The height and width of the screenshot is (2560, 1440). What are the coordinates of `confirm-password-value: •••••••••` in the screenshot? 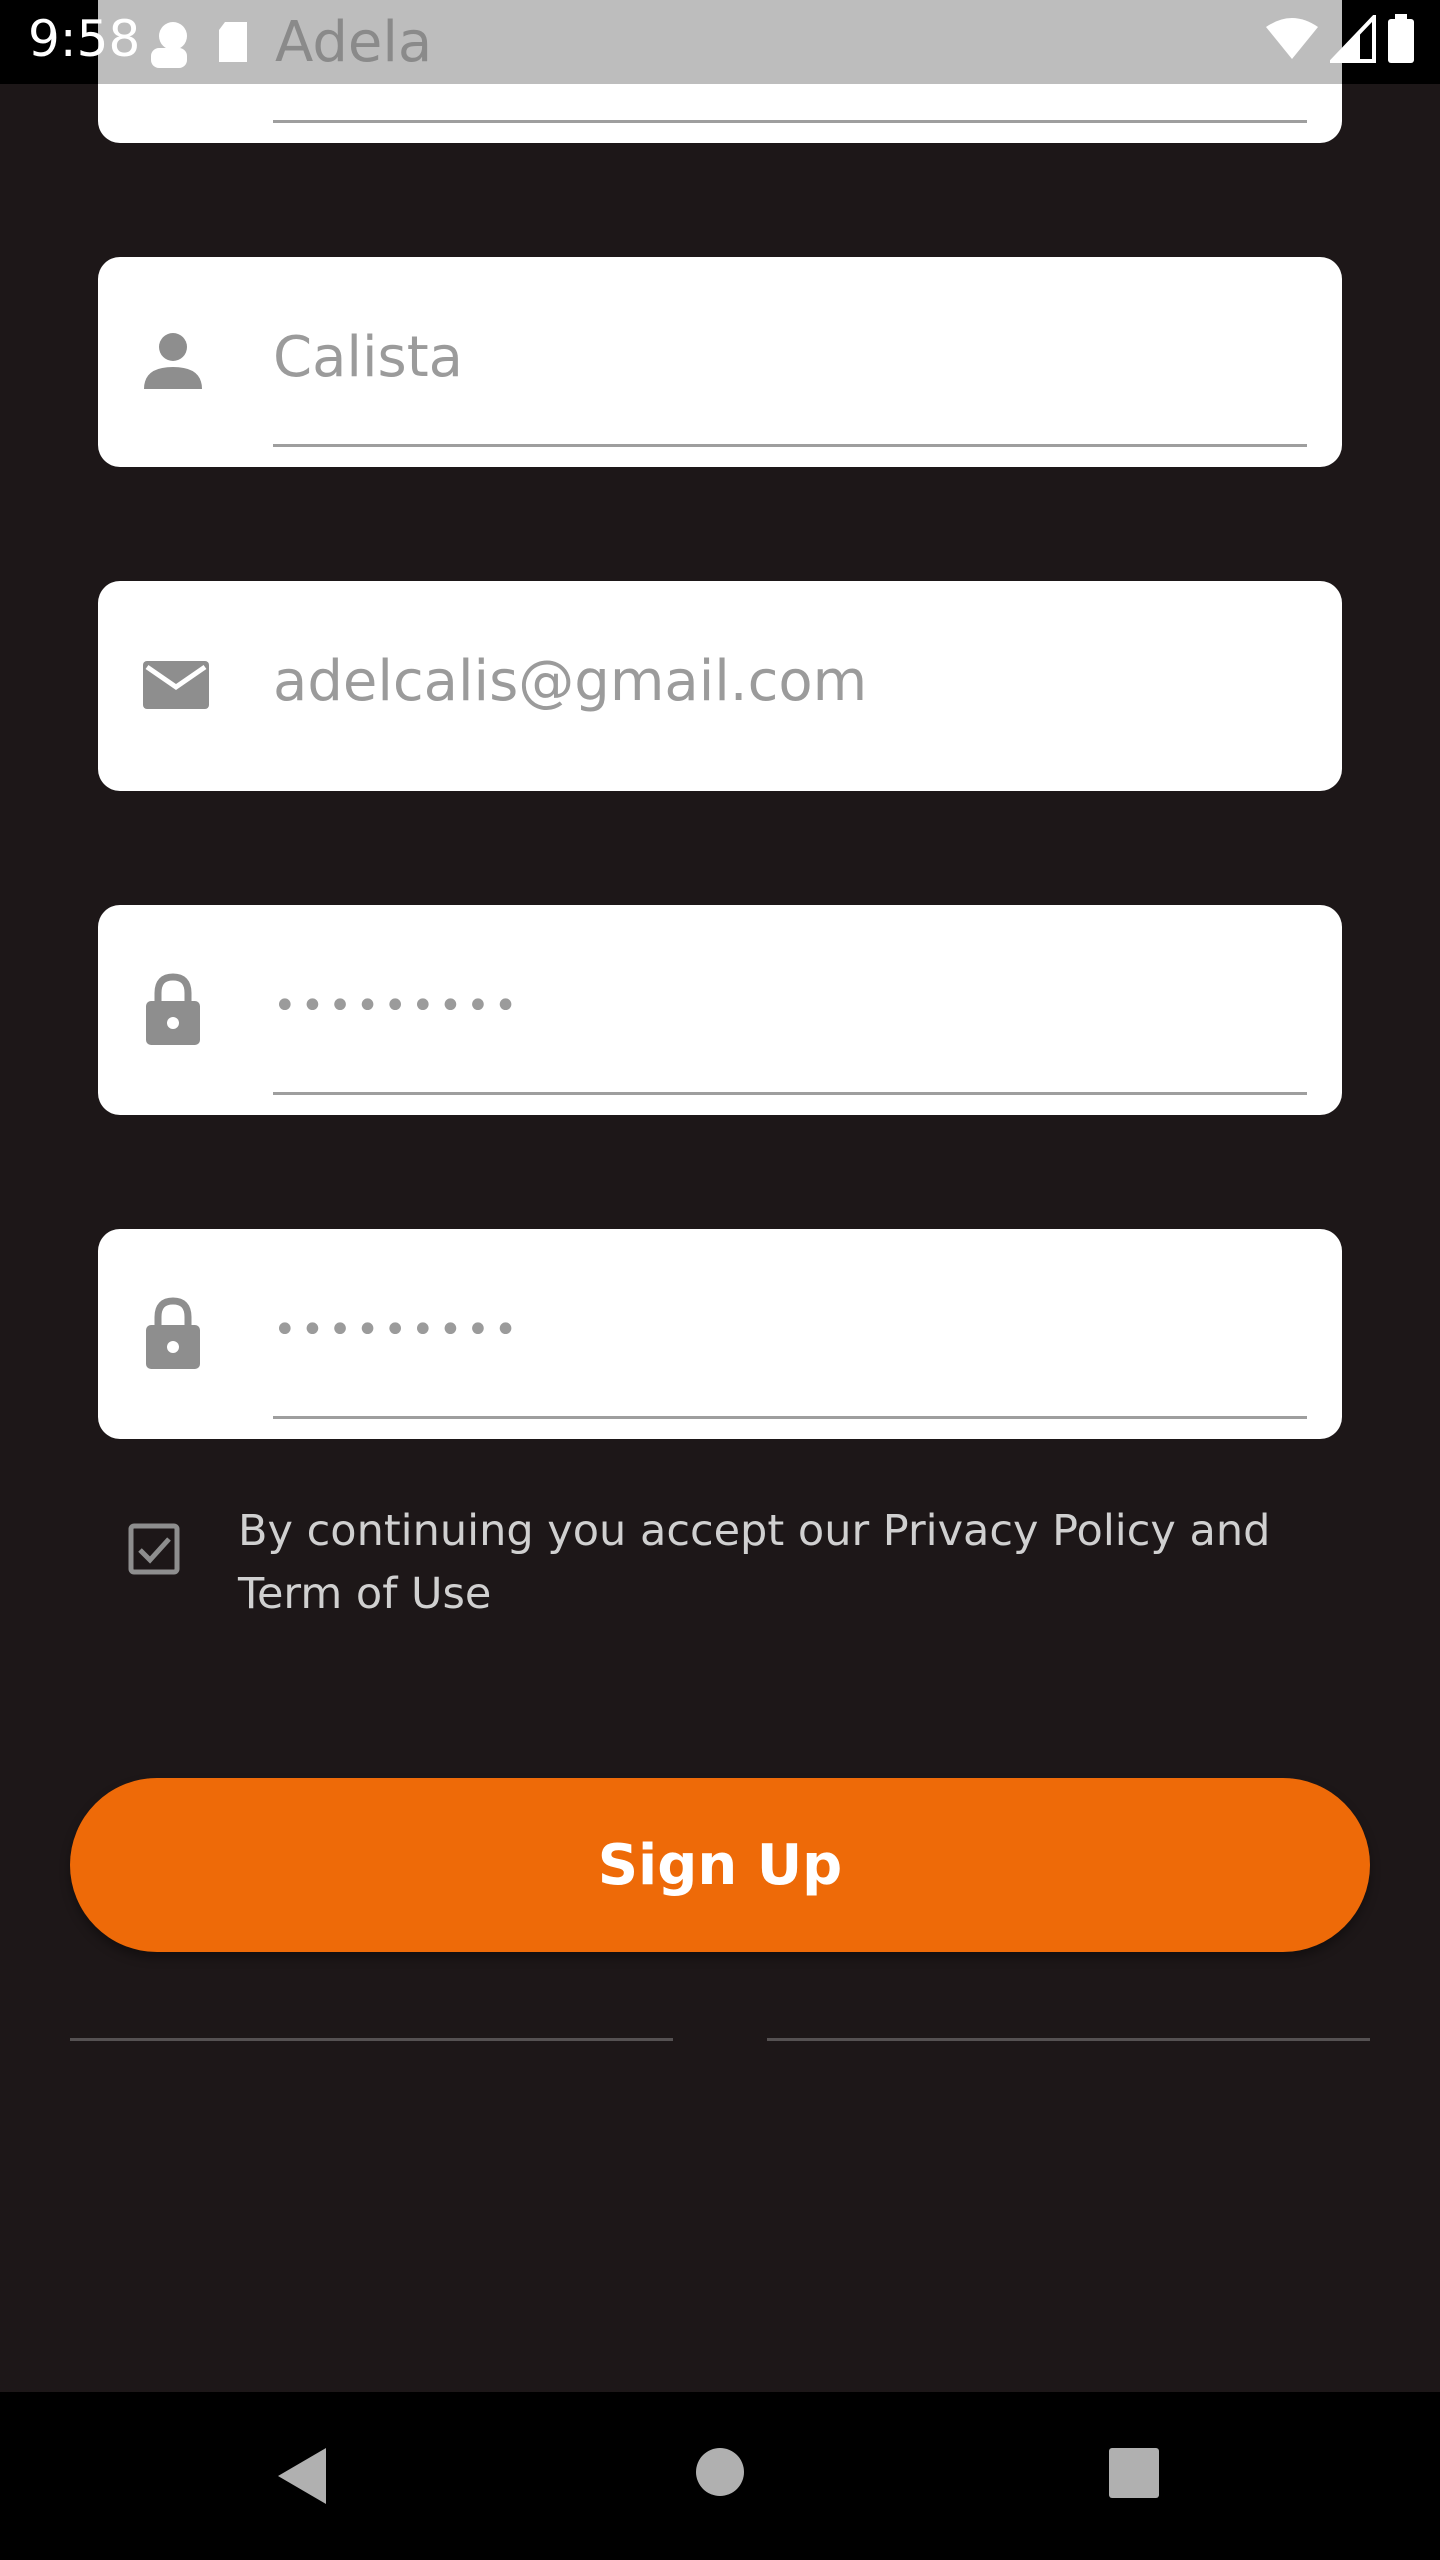 It's located at (397, 1330).